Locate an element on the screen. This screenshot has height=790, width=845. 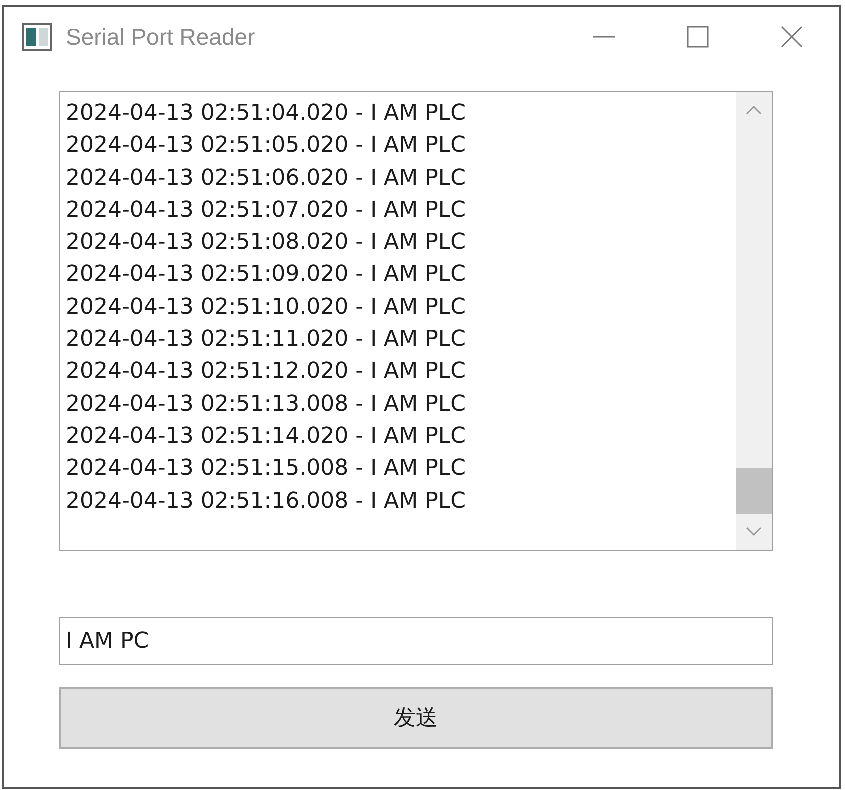
log-line: 2024-04-13 02:51:15.008 - I AM PLC is located at coordinates (266, 469).